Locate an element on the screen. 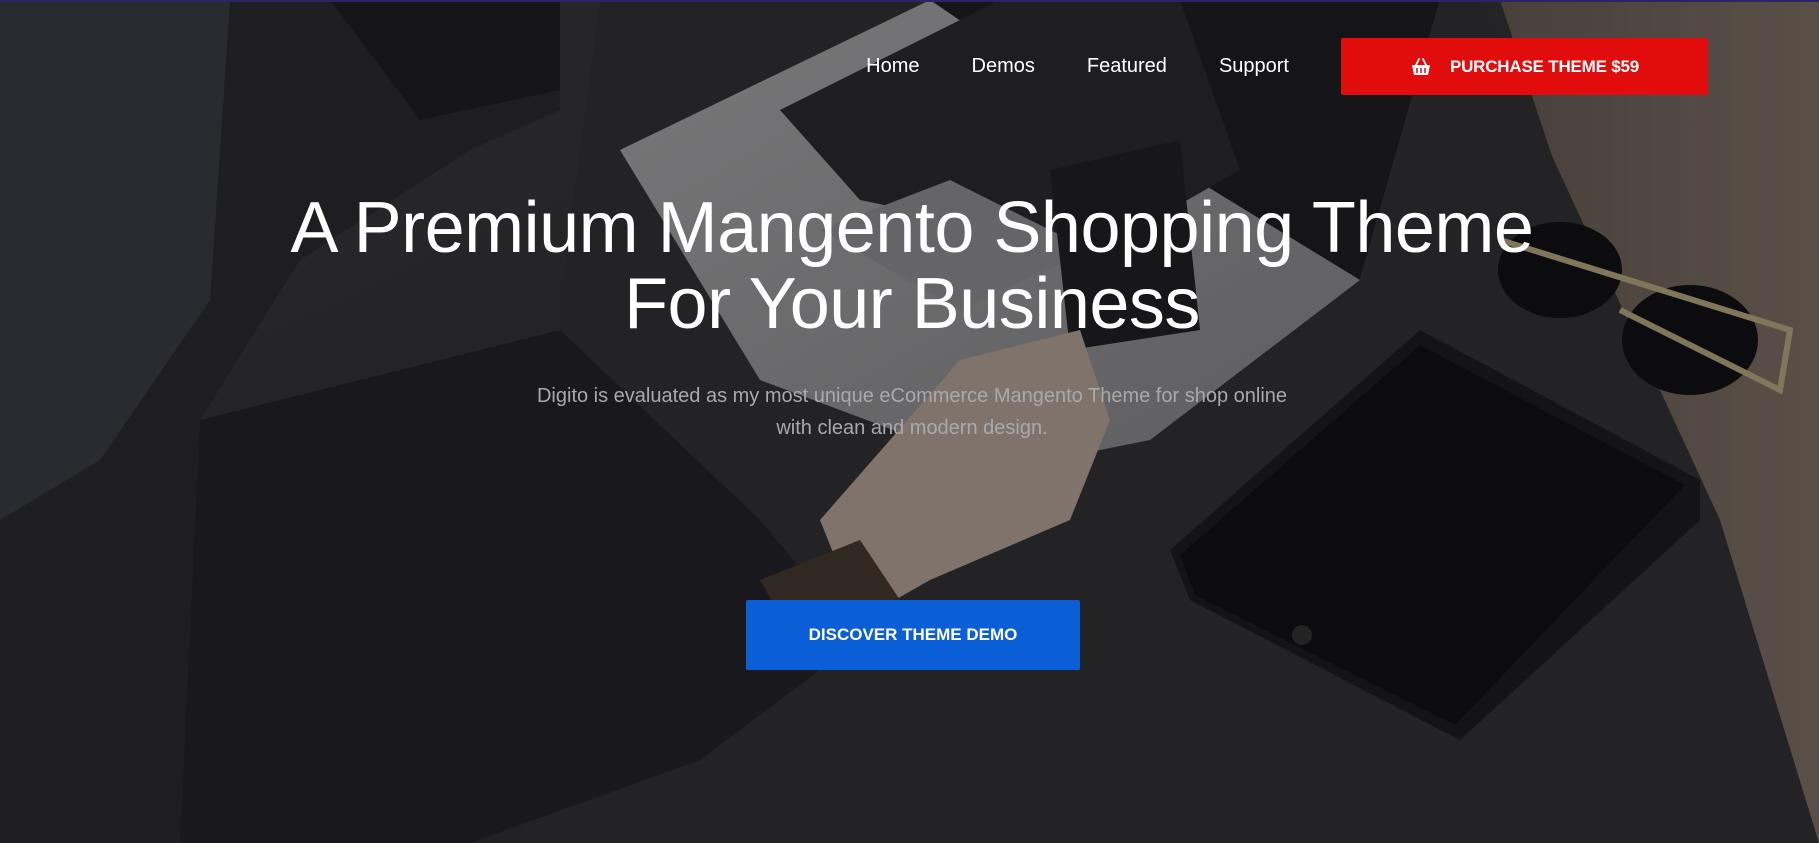  top-accent-bar is located at coordinates (909, 1).